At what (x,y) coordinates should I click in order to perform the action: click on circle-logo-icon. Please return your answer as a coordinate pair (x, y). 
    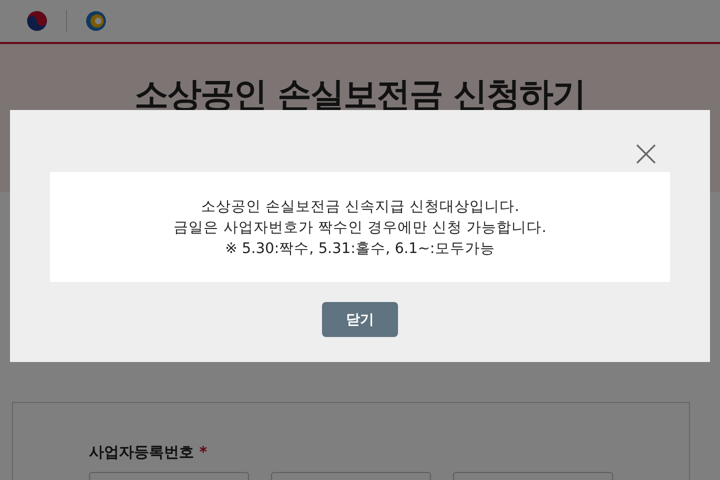
    Looking at the image, I should click on (96, 21).